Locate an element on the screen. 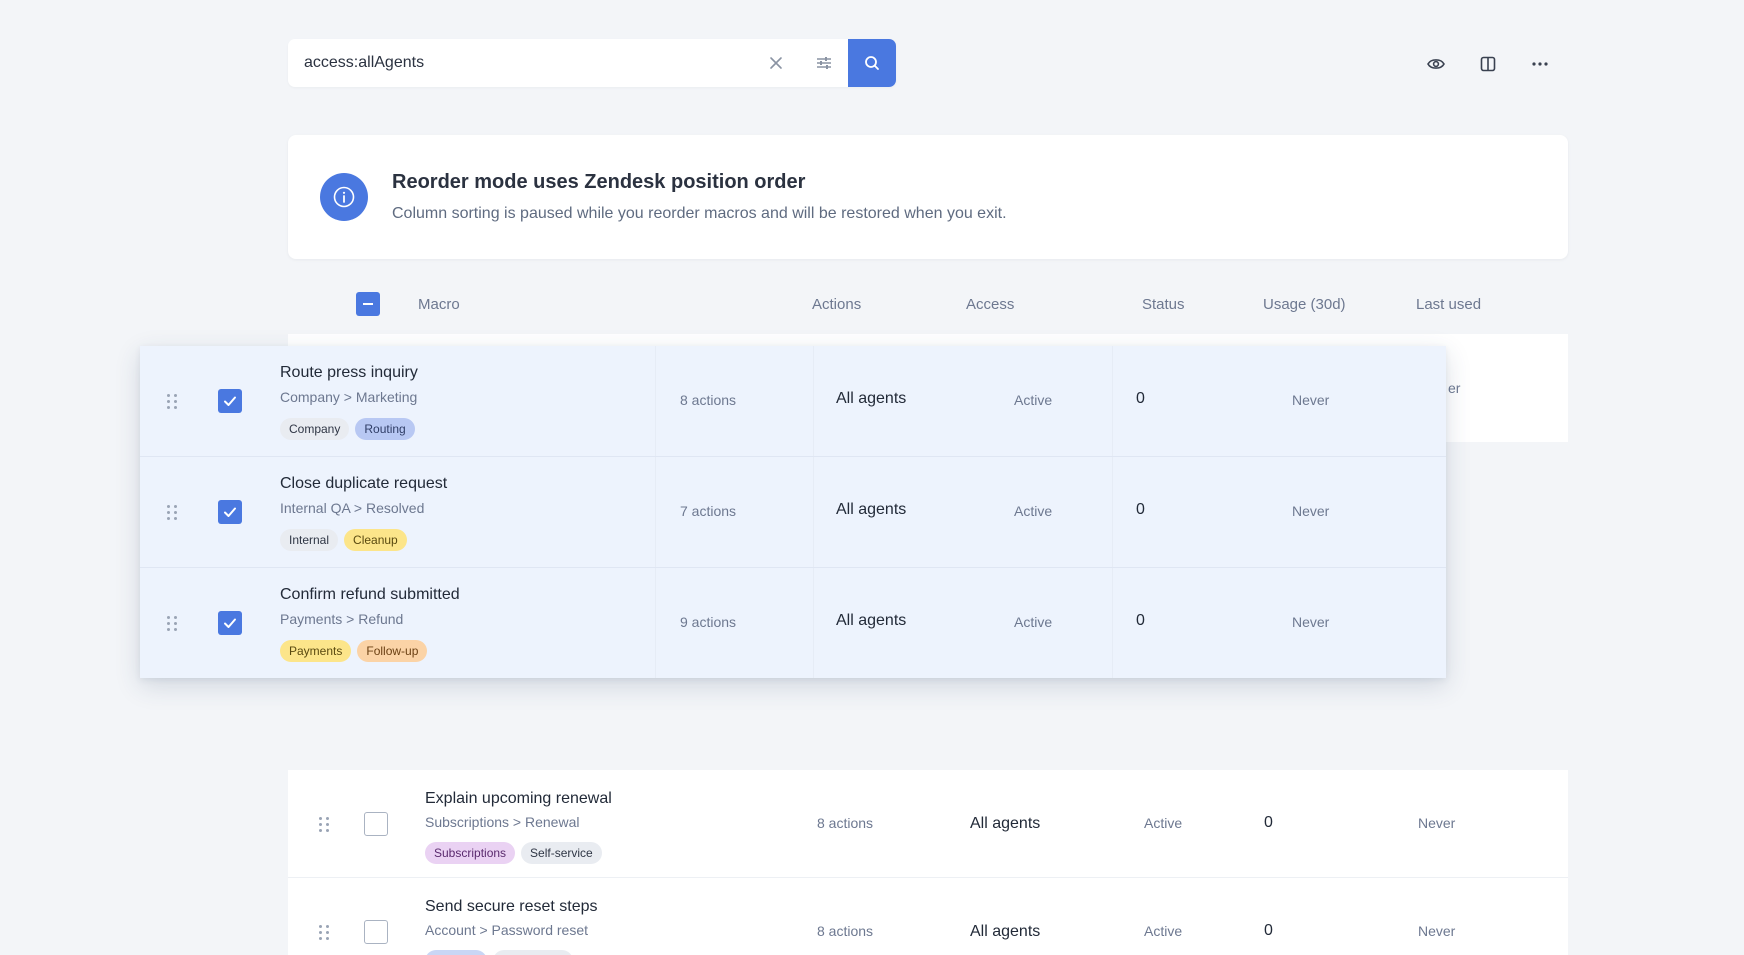 This screenshot has height=955, width=1744. more-options-button is located at coordinates (1540, 64).